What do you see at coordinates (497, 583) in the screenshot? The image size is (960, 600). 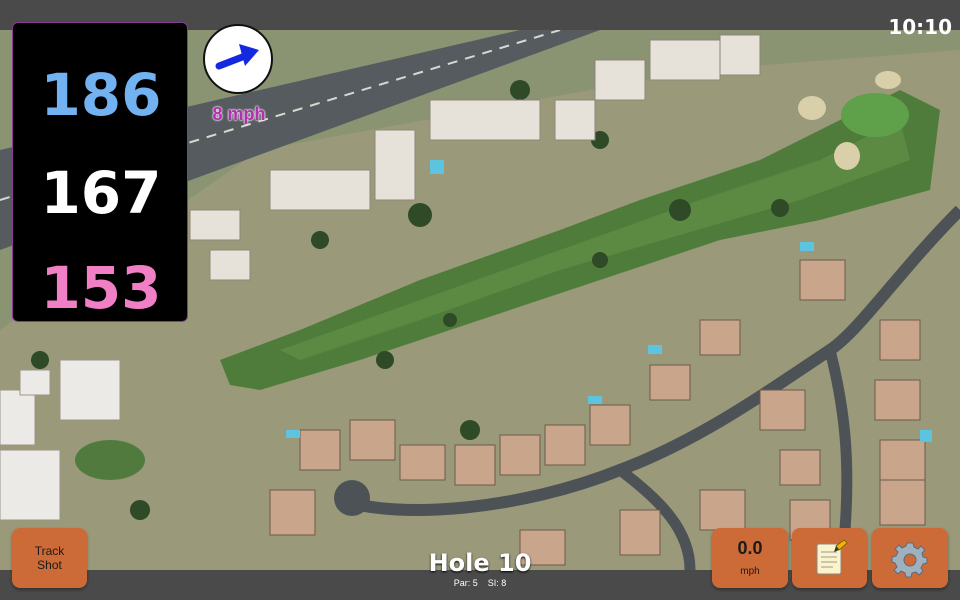 I see `hole-si: SI: 8` at bounding box center [497, 583].